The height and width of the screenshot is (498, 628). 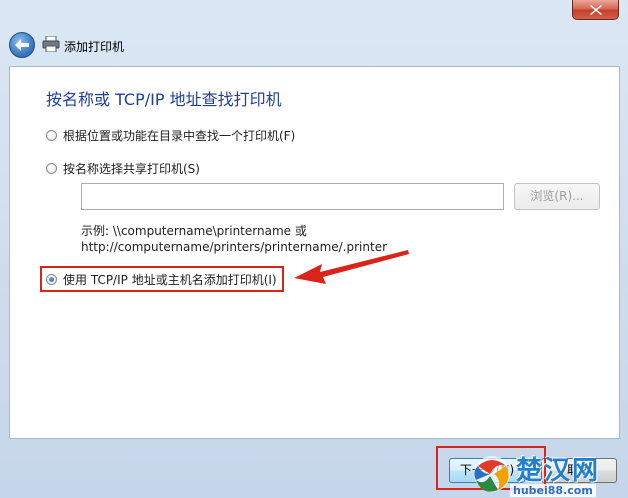 I want to click on watermark-logo-icon, so click(x=492, y=474).